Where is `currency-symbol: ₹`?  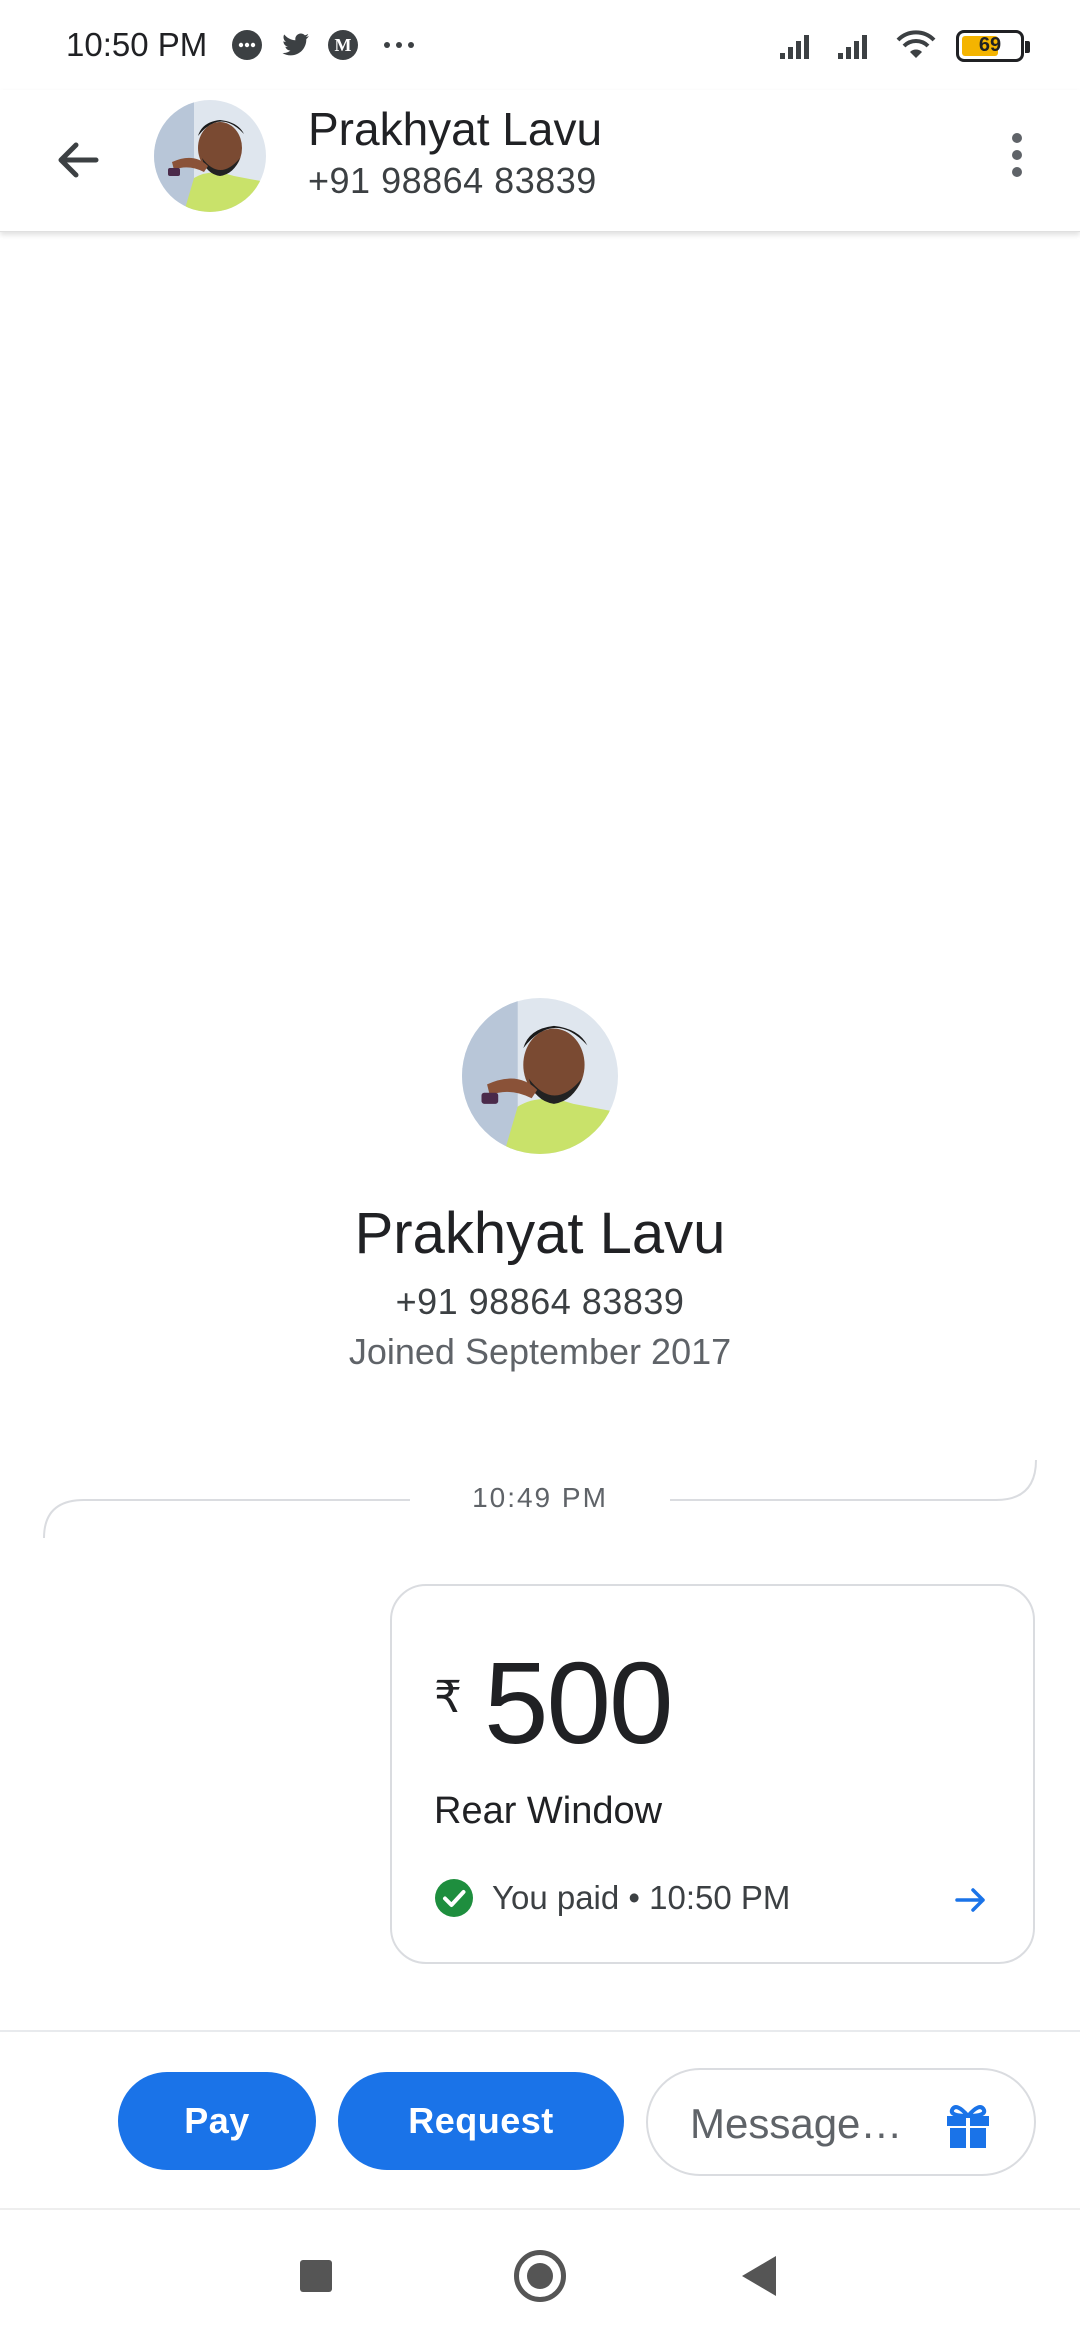
currency-symbol: ₹ is located at coordinates (448, 1697).